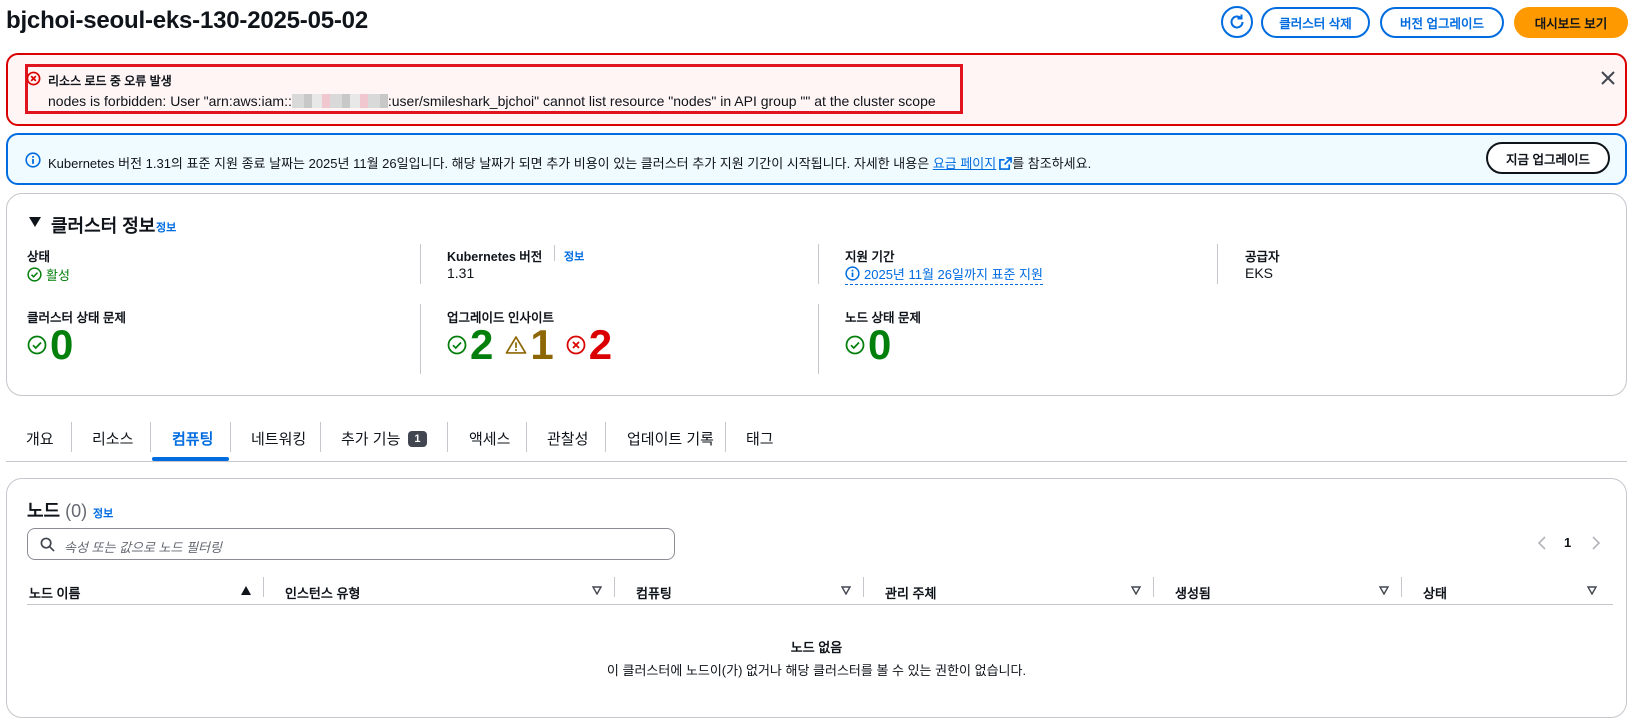  I want to click on cluster-health-count: 0, so click(50, 345).